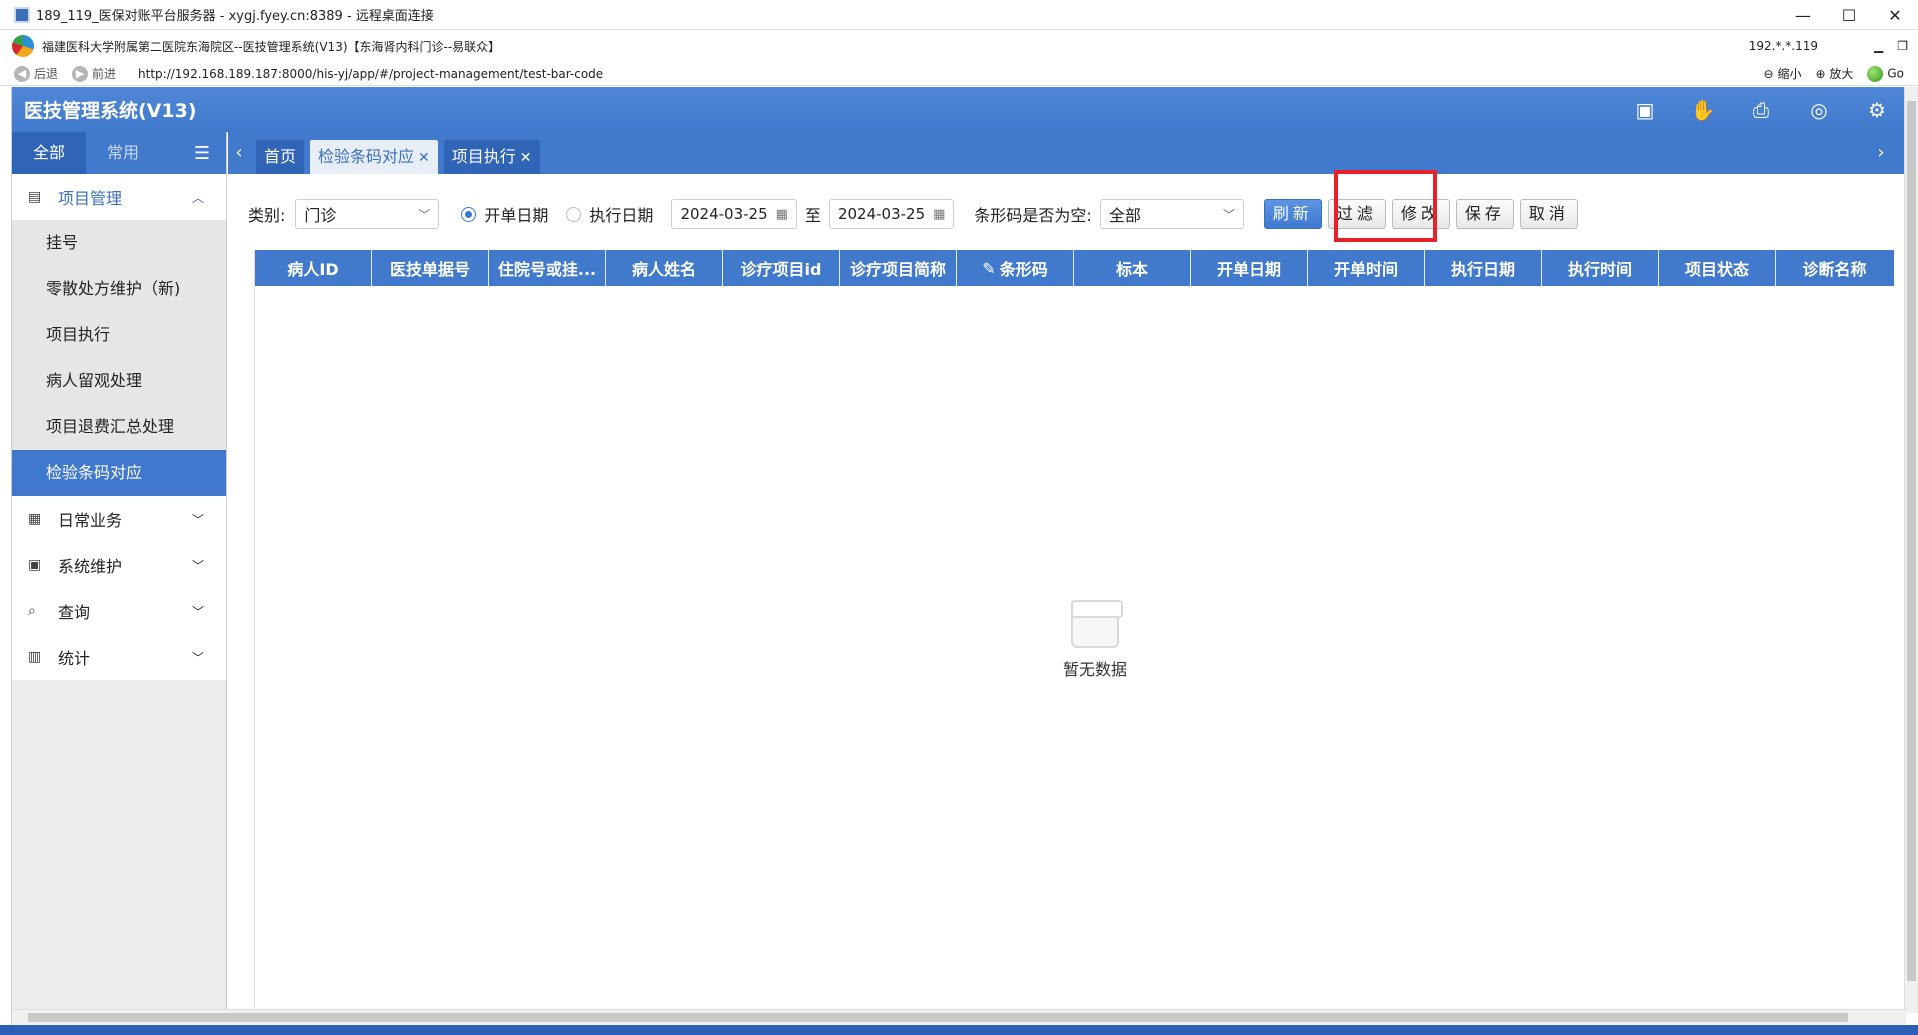 The image size is (1918, 1035). What do you see at coordinates (1717, 268) in the screenshot?
I see `column-header: 项目状态` at bounding box center [1717, 268].